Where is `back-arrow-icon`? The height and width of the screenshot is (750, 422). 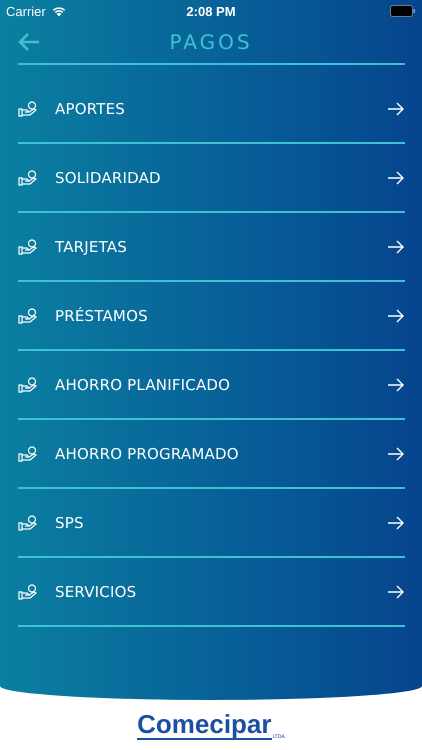
back-arrow-icon is located at coordinates (29, 42).